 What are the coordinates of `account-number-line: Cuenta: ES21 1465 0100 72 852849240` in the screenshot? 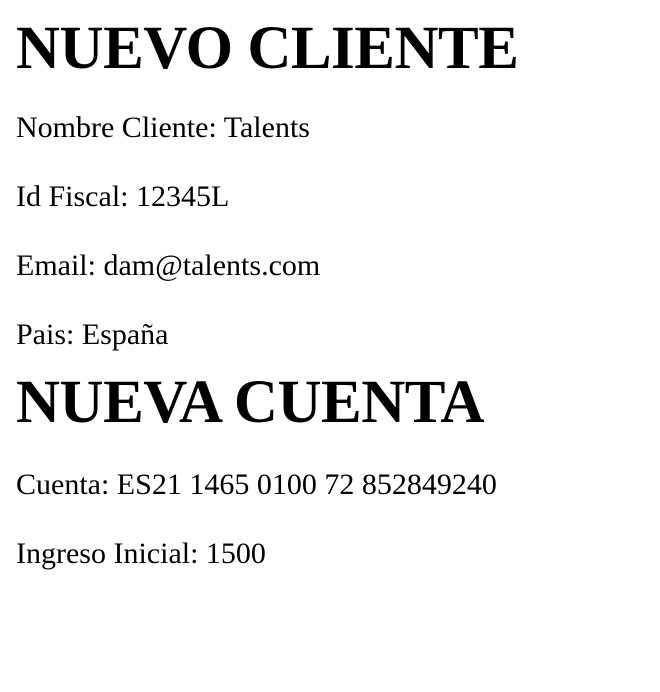 It's located at (256, 484).